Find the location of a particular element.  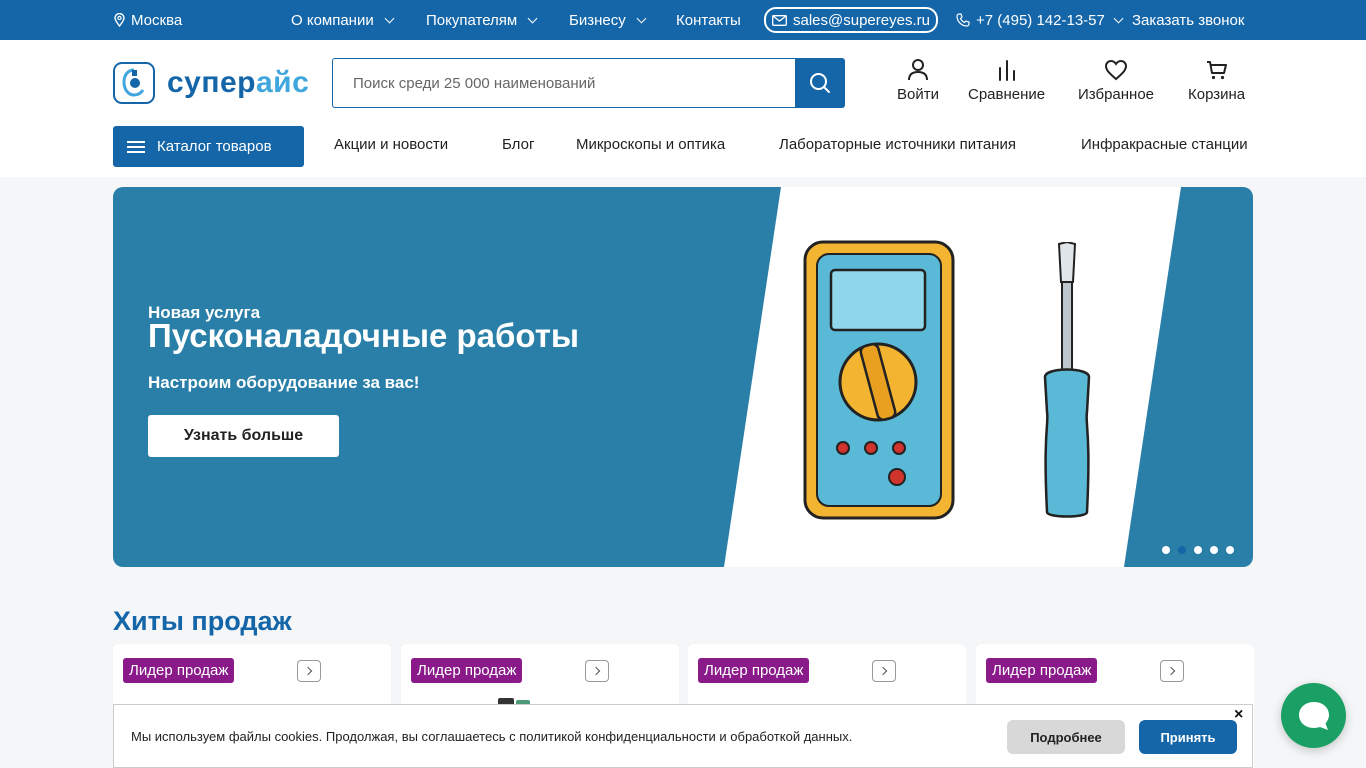

menu-icon is located at coordinates (136, 147).